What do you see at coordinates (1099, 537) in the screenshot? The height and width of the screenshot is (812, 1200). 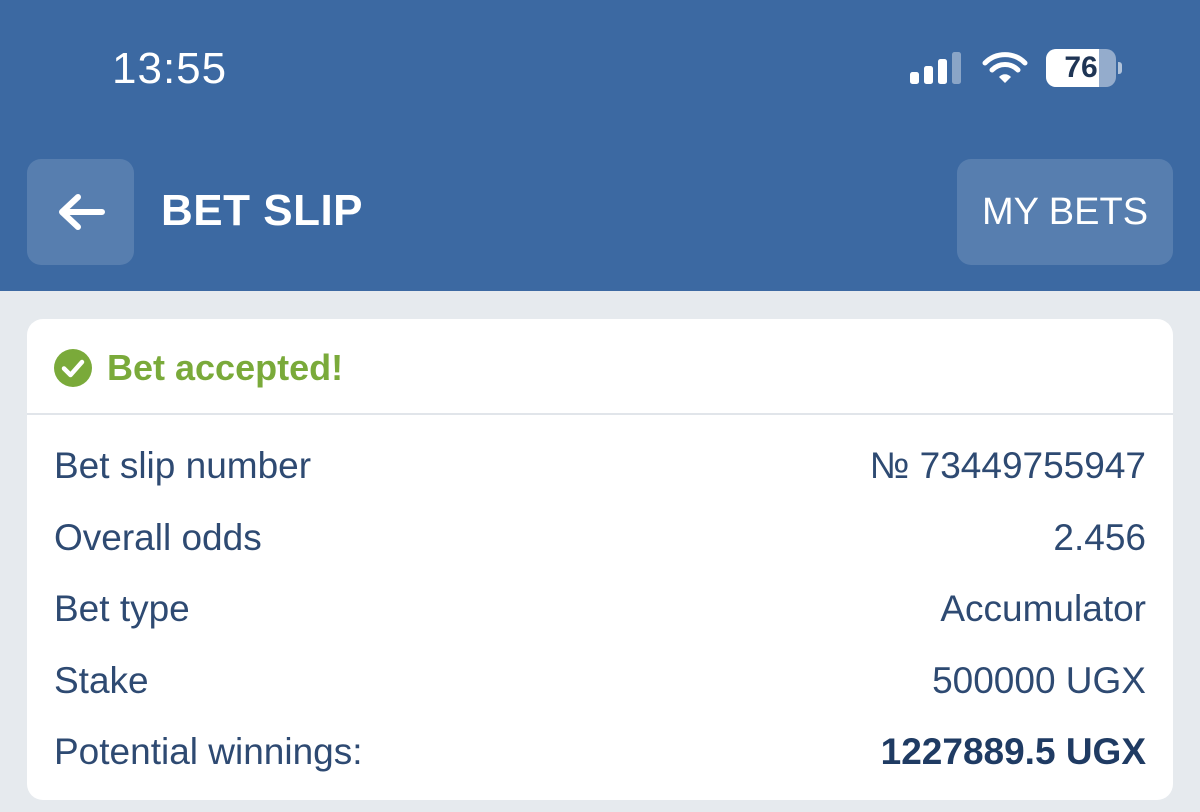 I see `detail-value: 2.456` at bounding box center [1099, 537].